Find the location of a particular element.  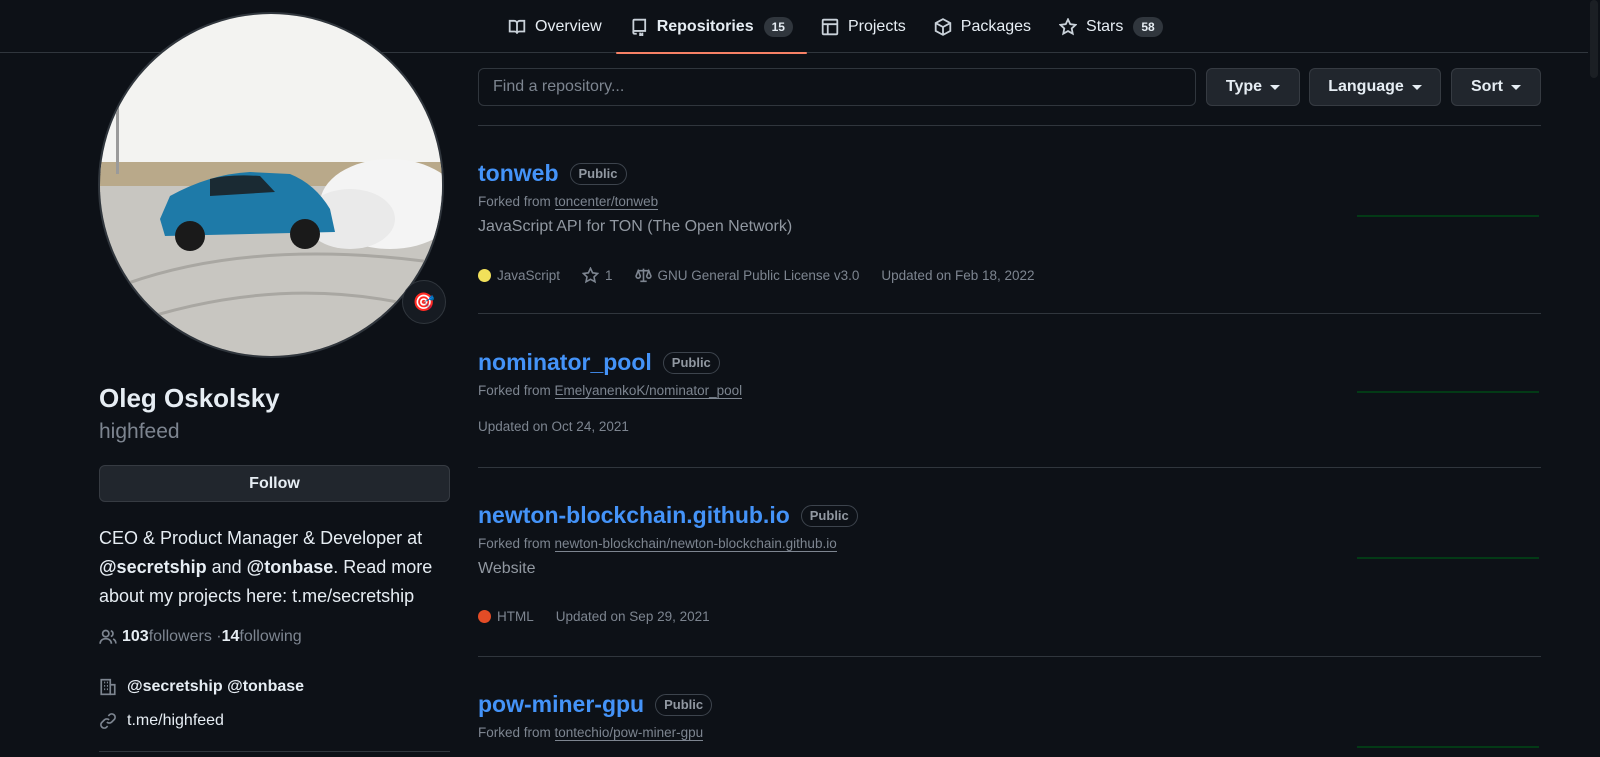

repositories-count: 15 is located at coordinates (778, 26).